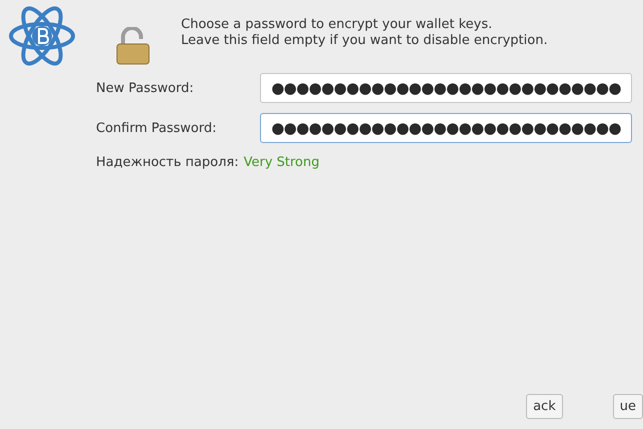 Image resolution: width=643 pixels, height=429 pixels. Describe the element at coordinates (145, 88) in the screenshot. I see `field-label: New Password:` at that location.